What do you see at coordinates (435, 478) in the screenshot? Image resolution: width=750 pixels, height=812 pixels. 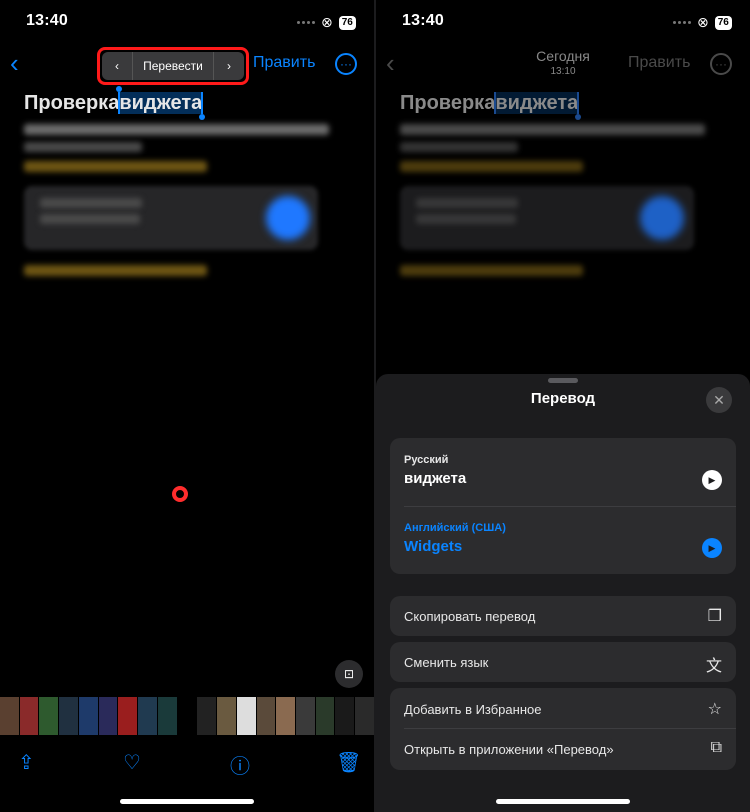 I see `source-text: виджета` at bounding box center [435, 478].